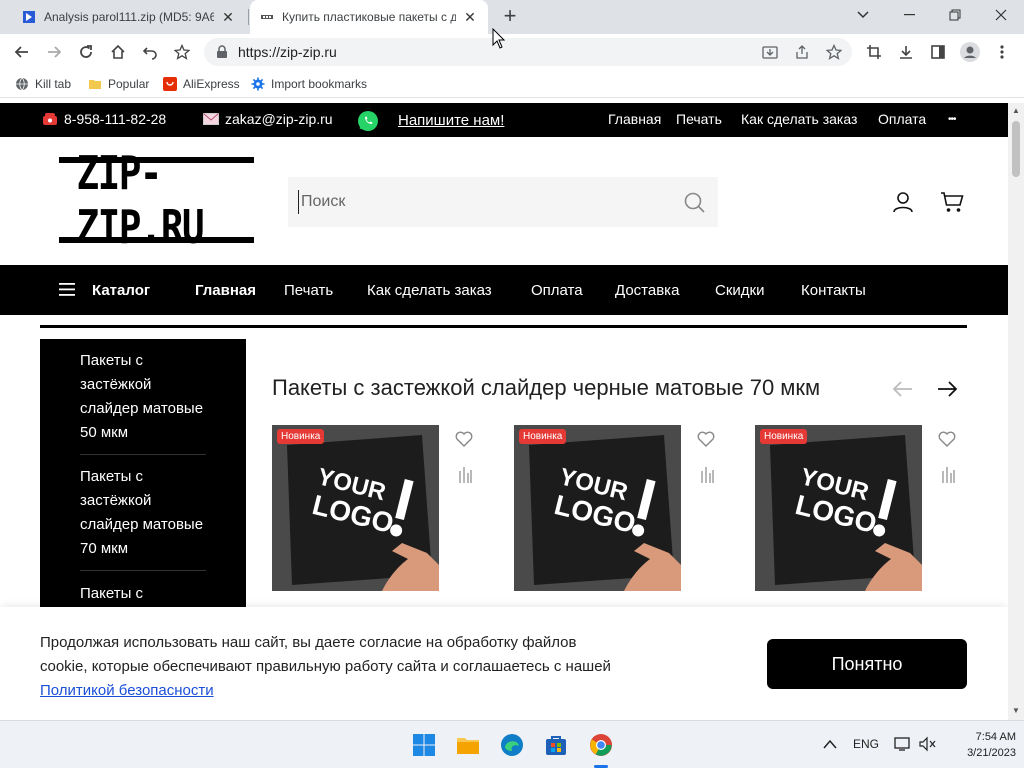 The height and width of the screenshot is (768, 1024). What do you see at coordinates (874, 52) in the screenshot?
I see `crop-icon` at bounding box center [874, 52].